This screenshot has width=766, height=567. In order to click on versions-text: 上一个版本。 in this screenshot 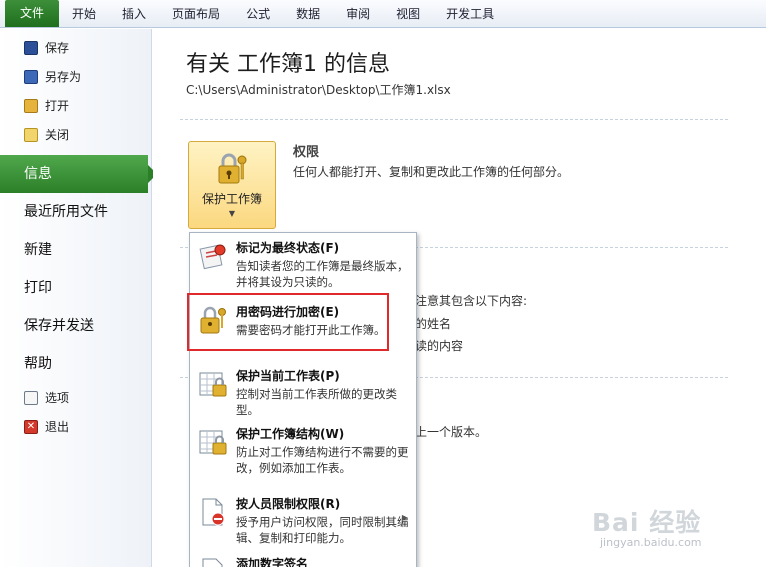, I will do `click(451, 432)`.